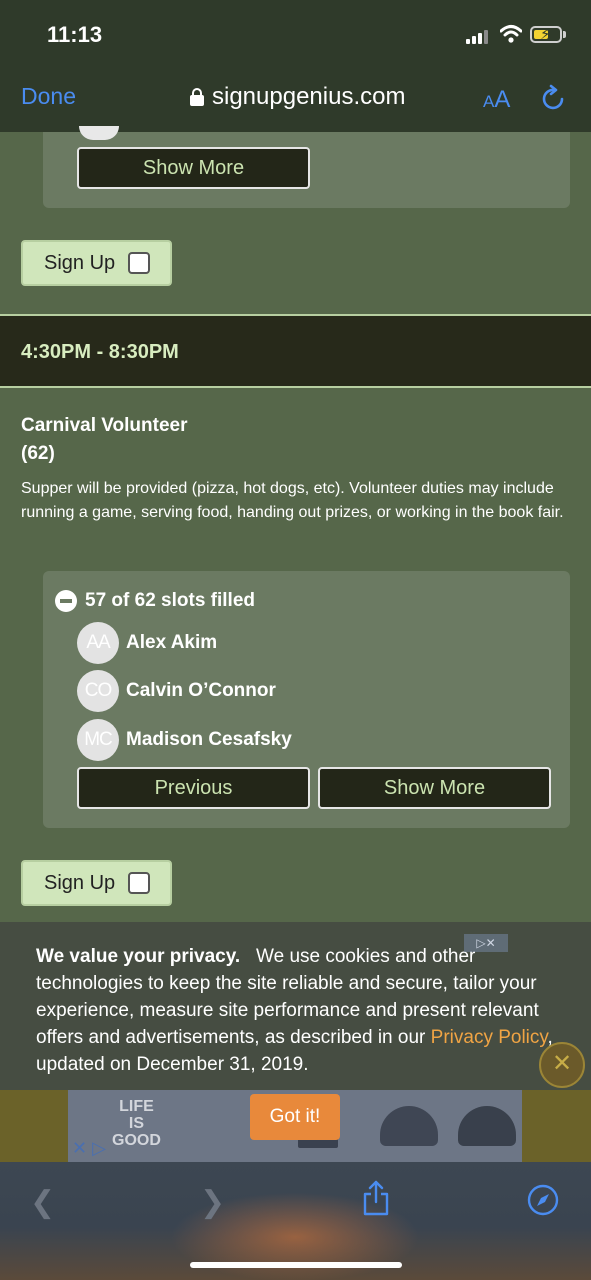 The image size is (591, 1280). I want to click on list-item: MC Madison Cesafsky, so click(184, 740).